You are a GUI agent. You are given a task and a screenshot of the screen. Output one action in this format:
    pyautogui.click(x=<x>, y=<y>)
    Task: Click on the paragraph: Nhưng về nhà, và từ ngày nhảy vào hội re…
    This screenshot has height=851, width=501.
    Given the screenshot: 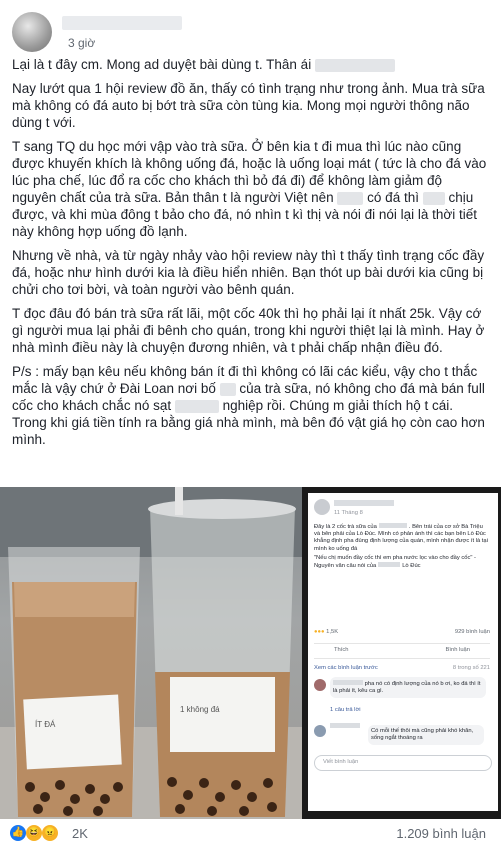 What is the action you would take?
    pyautogui.click(x=248, y=272)
    